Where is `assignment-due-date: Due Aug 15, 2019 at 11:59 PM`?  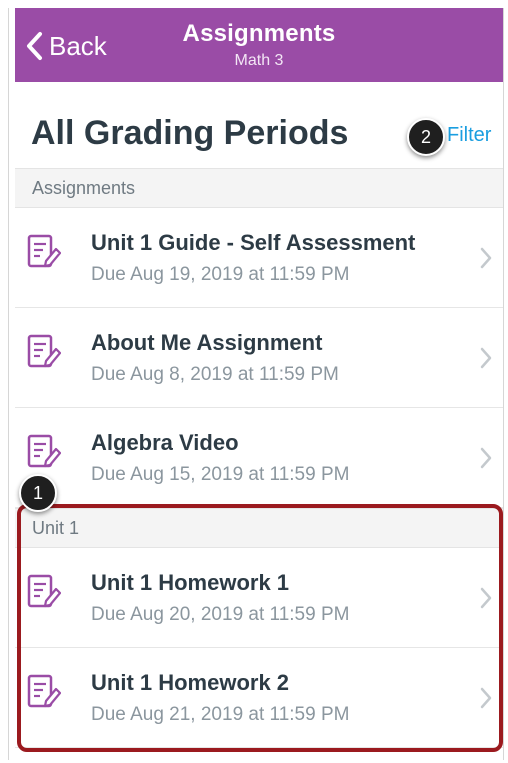 assignment-due-date: Due Aug 15, 2019 at 11:59 PM is located at coordinates (220, 474).